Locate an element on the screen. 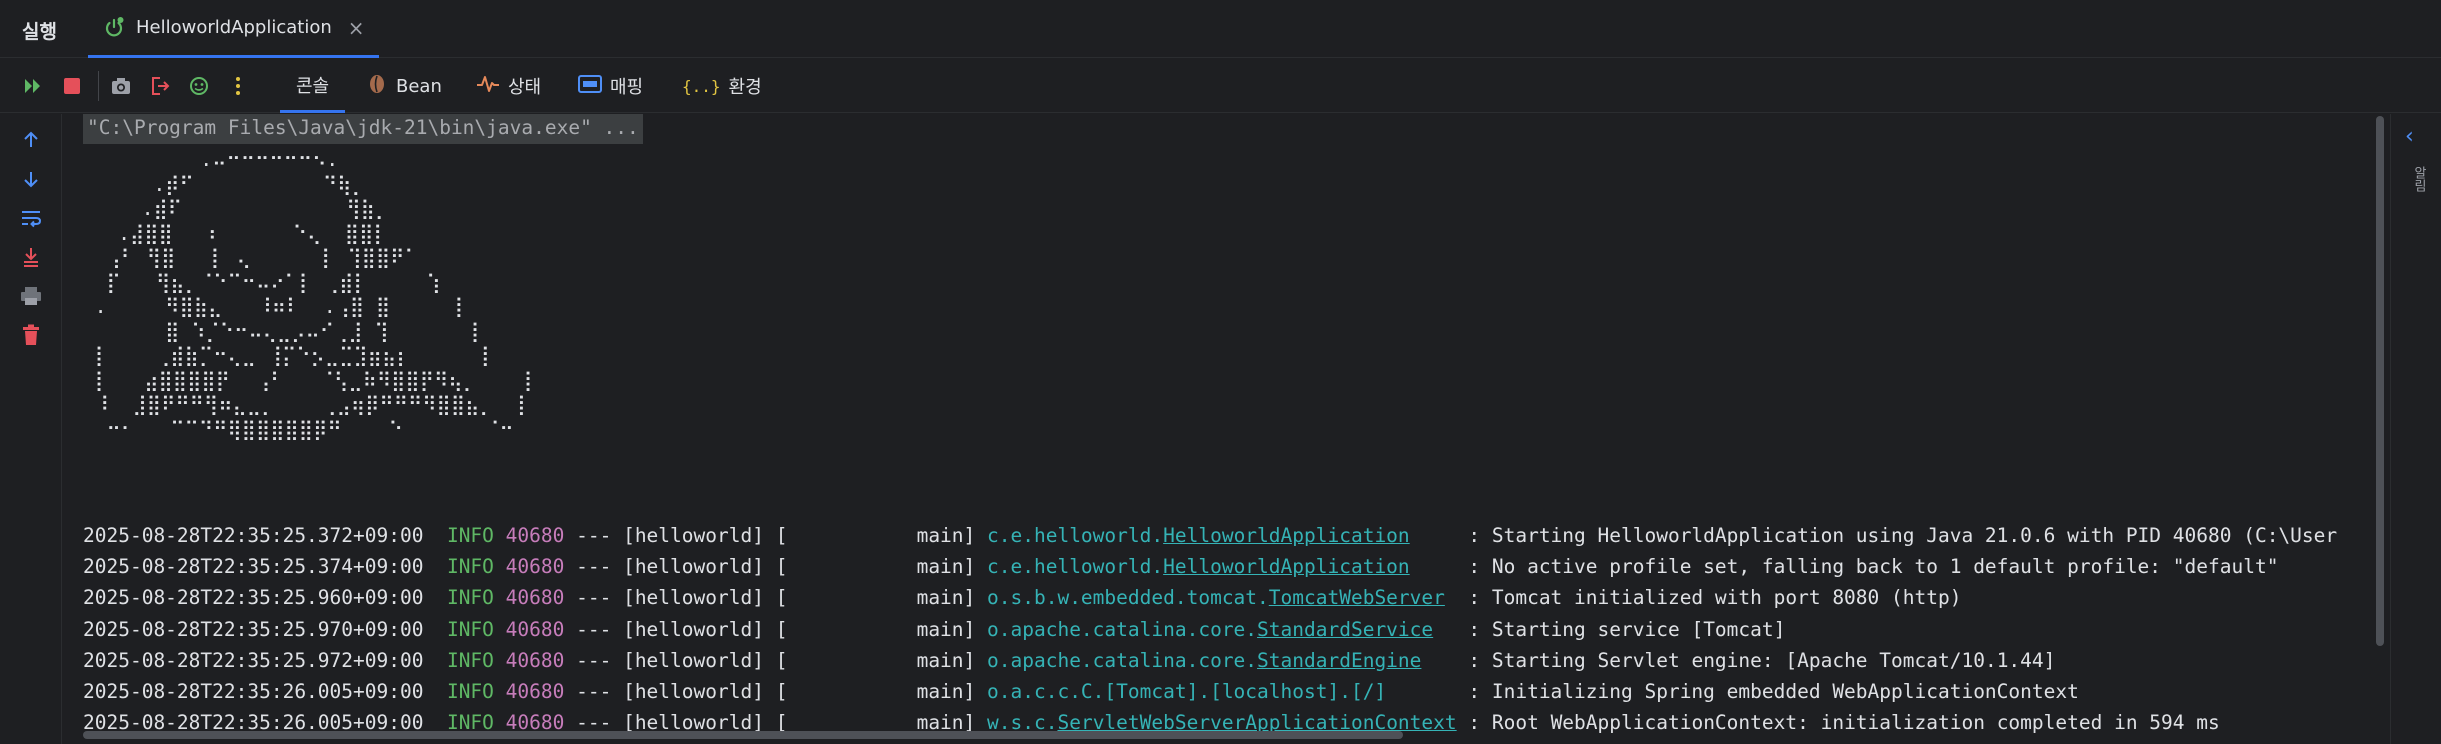 Image resolution: width=2441 pixels, height=744 pixels. logger-prefix: o.a.c.c.C.[Tomcat].[localhost].[/] is located at coordinates (1187, 691).